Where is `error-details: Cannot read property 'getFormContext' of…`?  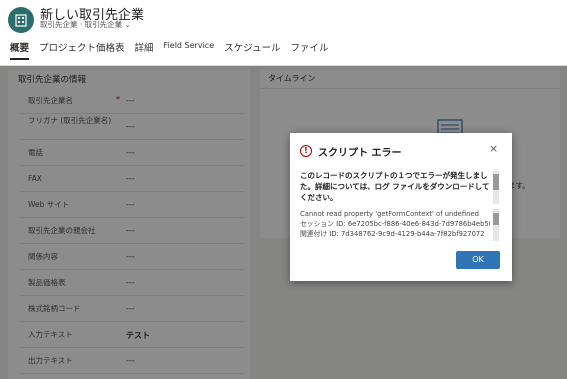 error-details: Cannot read property 'getFormContext' of… is located at coordinates (395, 225).